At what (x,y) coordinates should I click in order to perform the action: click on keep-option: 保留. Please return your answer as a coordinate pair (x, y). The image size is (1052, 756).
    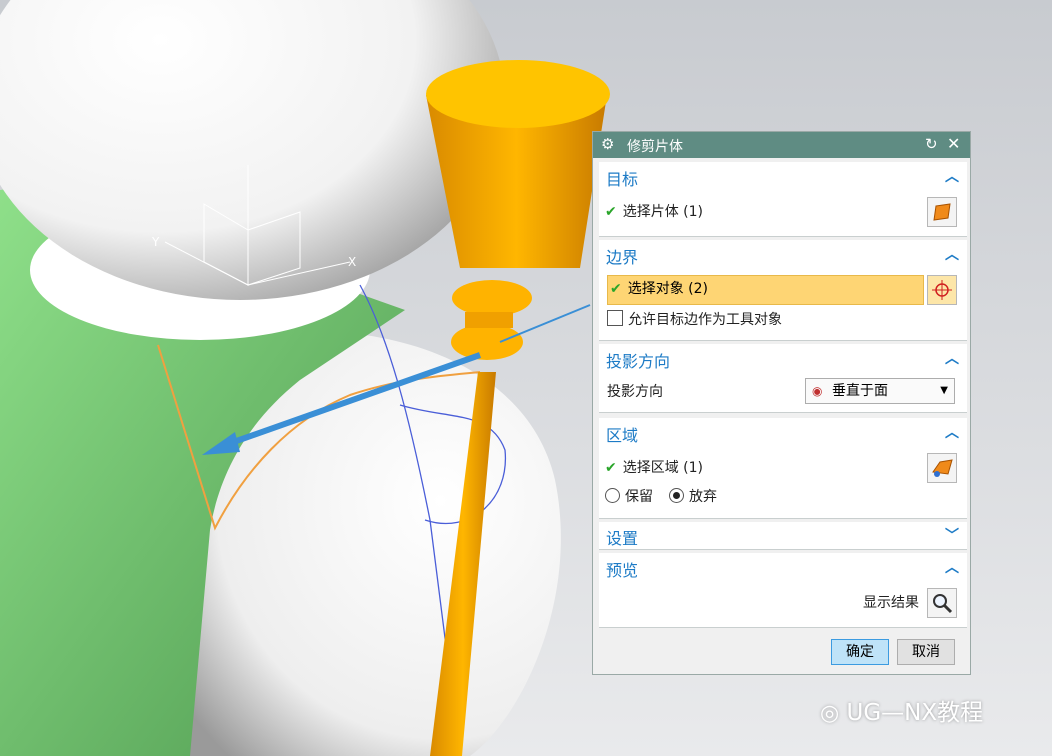
    Looking at the image, I should click on (629, 497).